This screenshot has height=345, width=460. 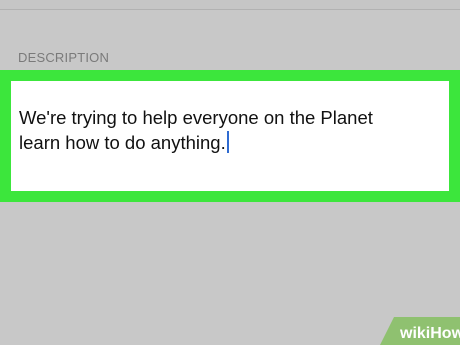 What do you see at coordinates (122, 142) in the screenshot?
I see `description-line-2: learn how to do anything.` at bounding box center [122, 142].